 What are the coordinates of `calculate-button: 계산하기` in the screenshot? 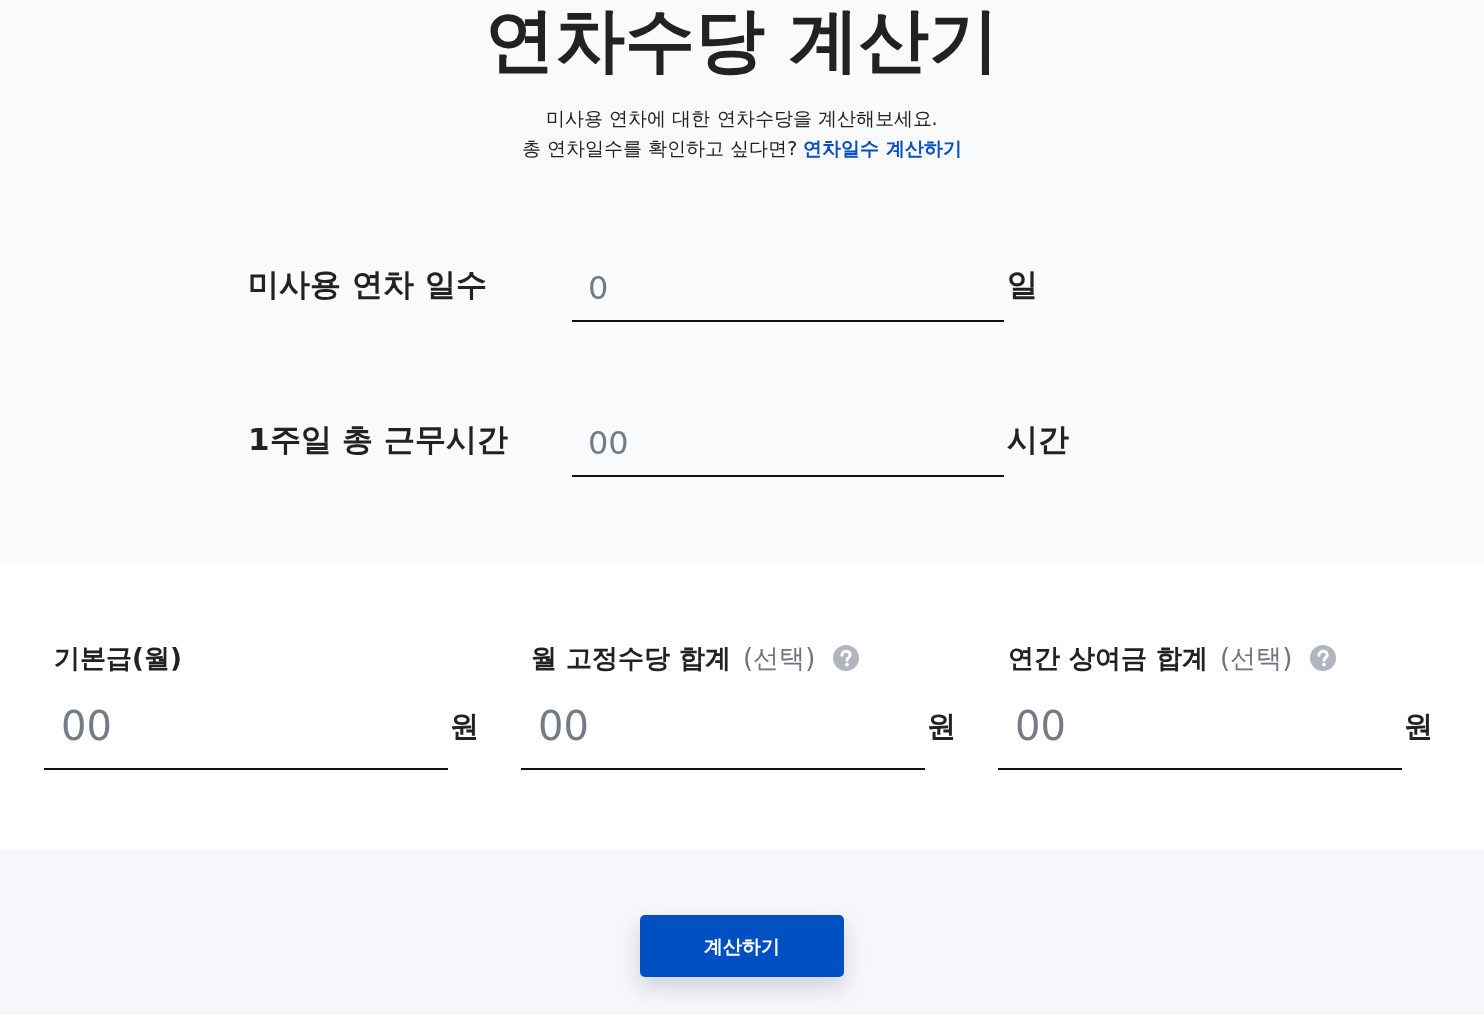 It's located at (742, 946).